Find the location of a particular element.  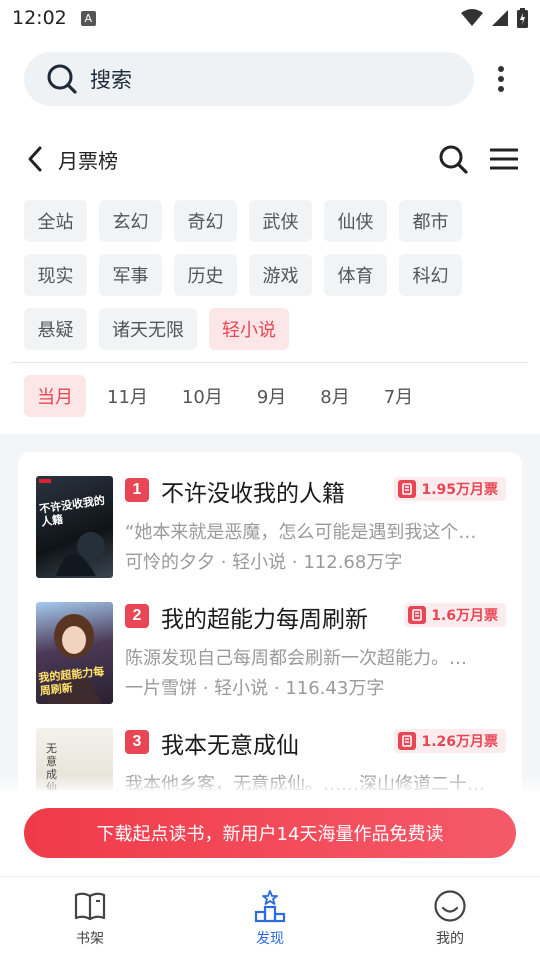

vote-badge: 1.95万月票 is located at coordinates (450, 489).